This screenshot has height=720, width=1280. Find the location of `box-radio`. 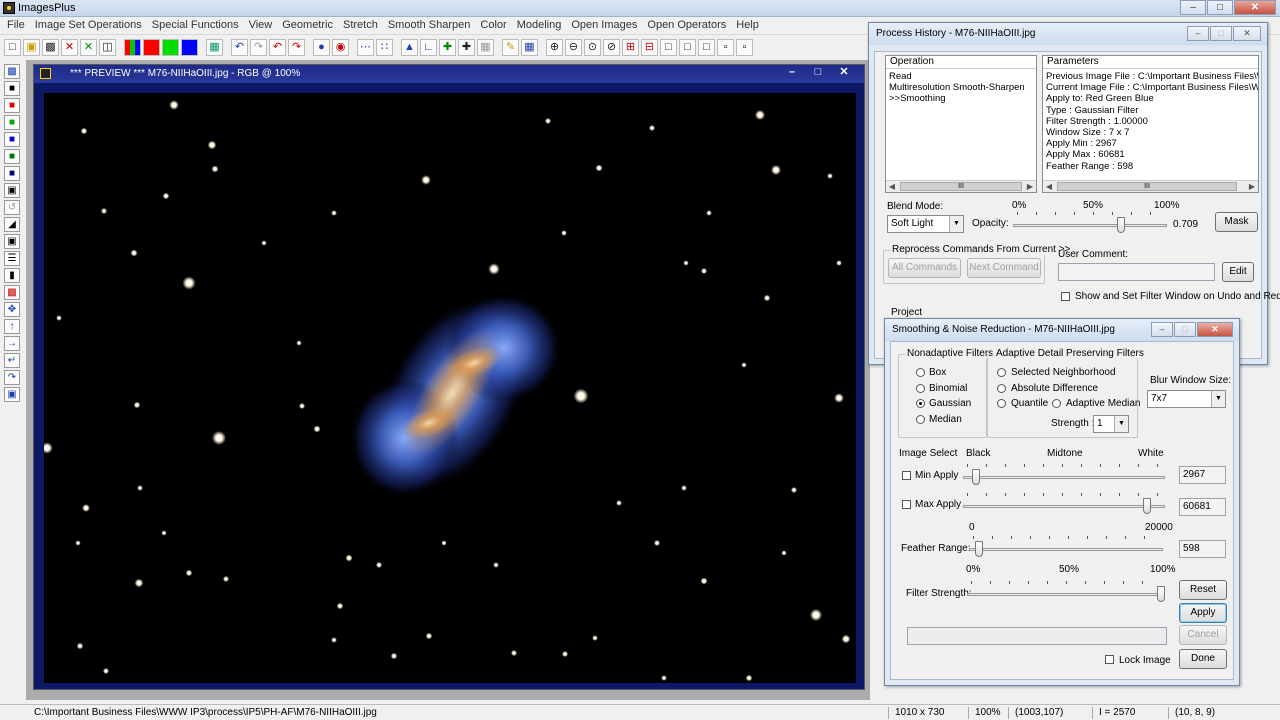

box-radio is located at coordinates (920, 372).